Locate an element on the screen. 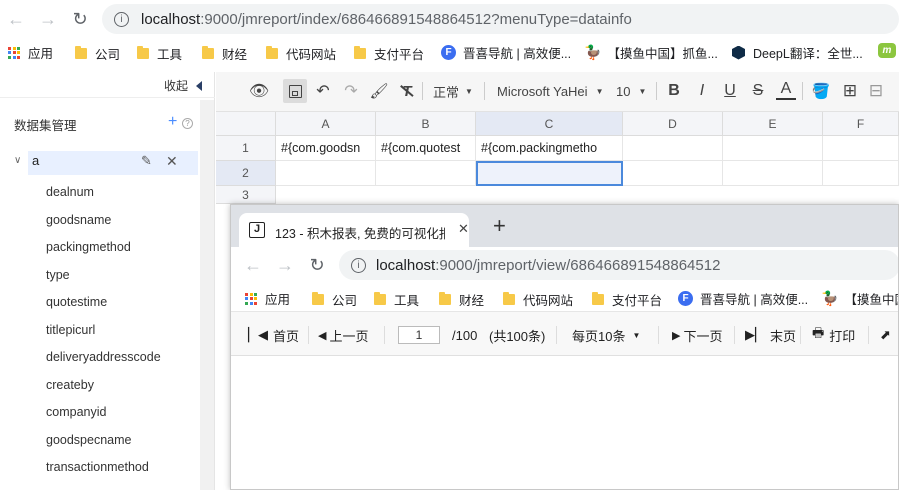  font-family-select: Microsoft YaHei ▼ is located at coordinates (550, 91).